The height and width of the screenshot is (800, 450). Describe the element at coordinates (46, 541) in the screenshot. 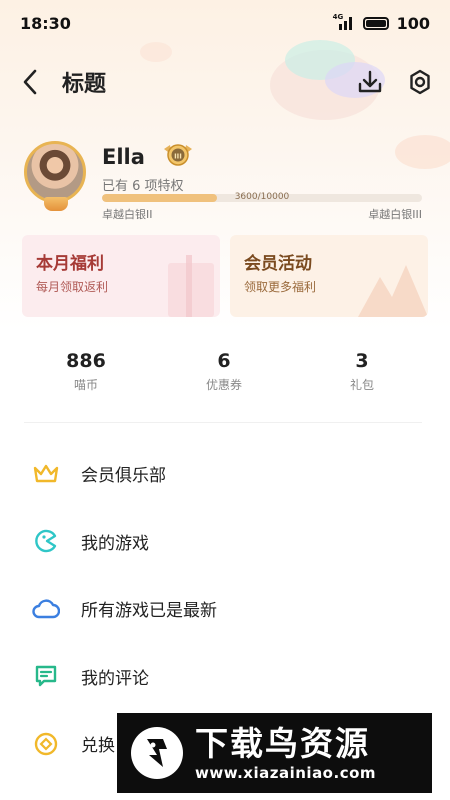

I see `pacman-icon` at that location.